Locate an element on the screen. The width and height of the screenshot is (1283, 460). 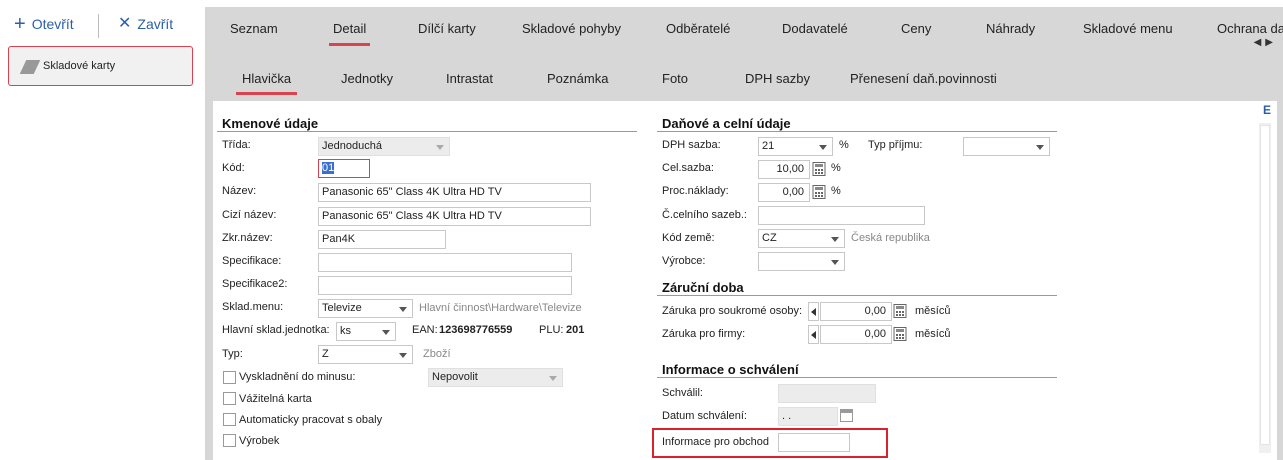
subtab-poznamka: Poznámka is located at coordinates (577, 78).